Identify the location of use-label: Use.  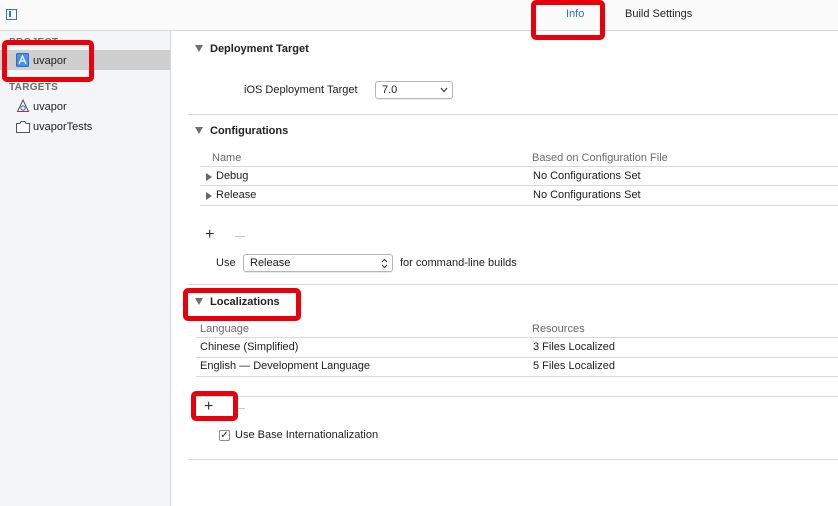
(226, 263).